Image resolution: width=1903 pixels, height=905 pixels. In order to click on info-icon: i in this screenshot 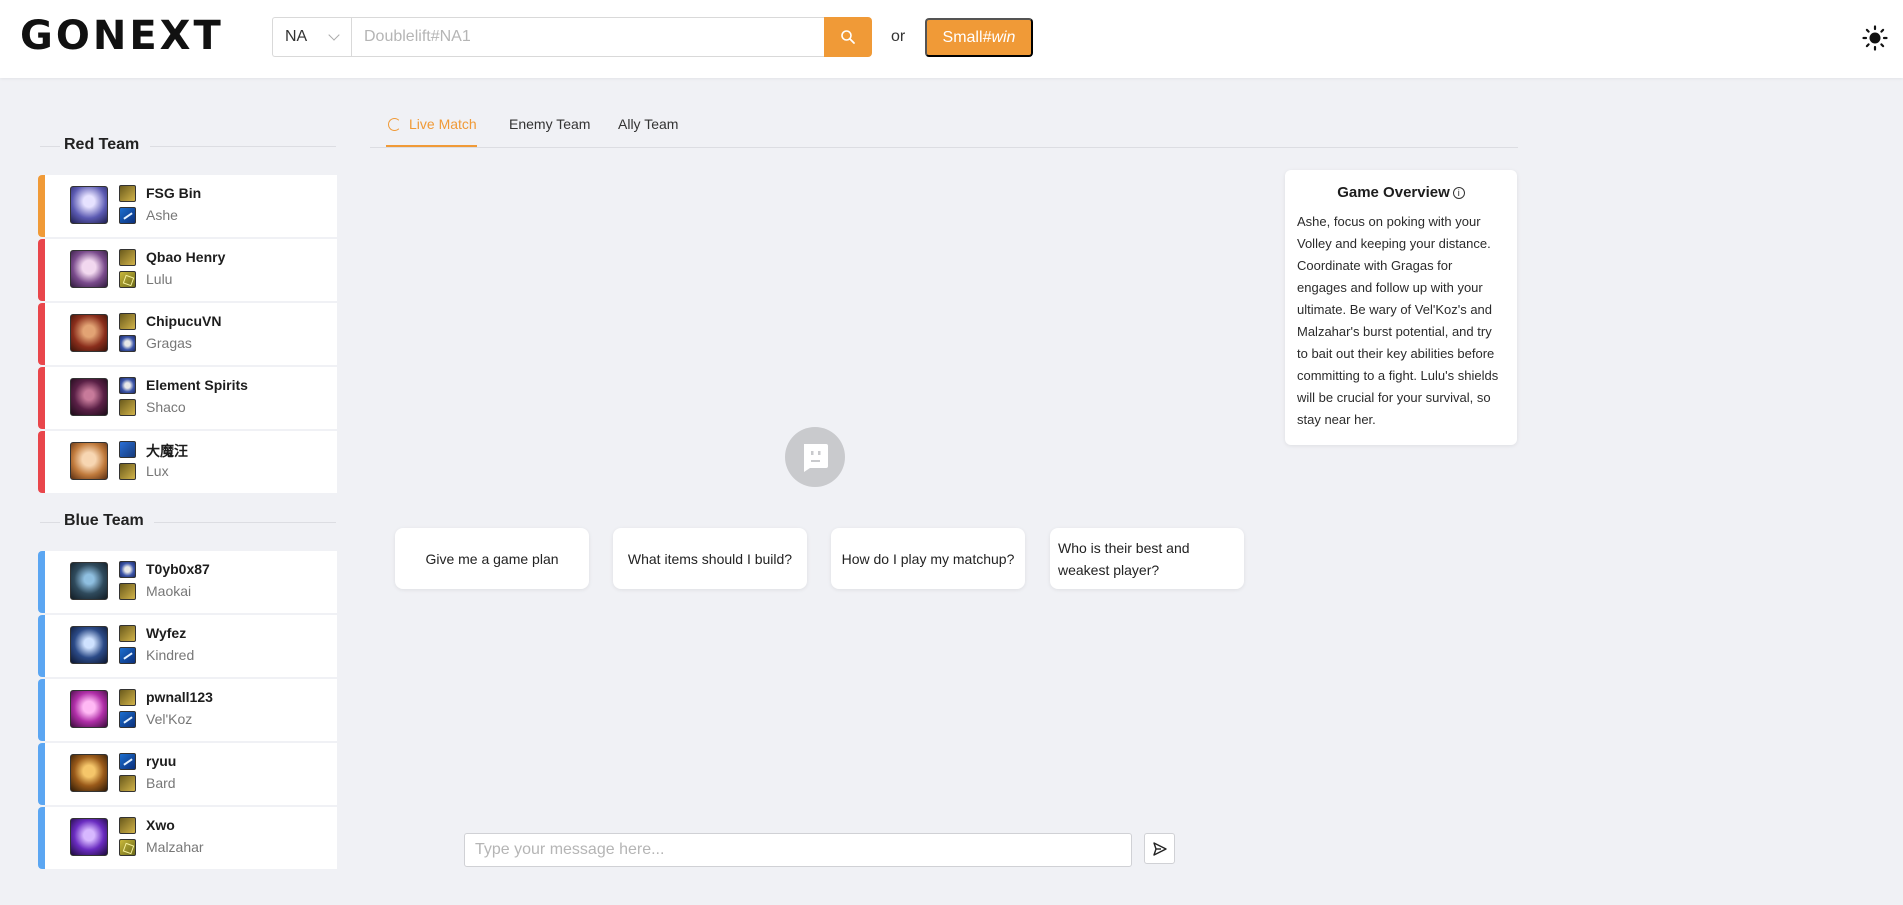, I will do `click(1458, 193)`.